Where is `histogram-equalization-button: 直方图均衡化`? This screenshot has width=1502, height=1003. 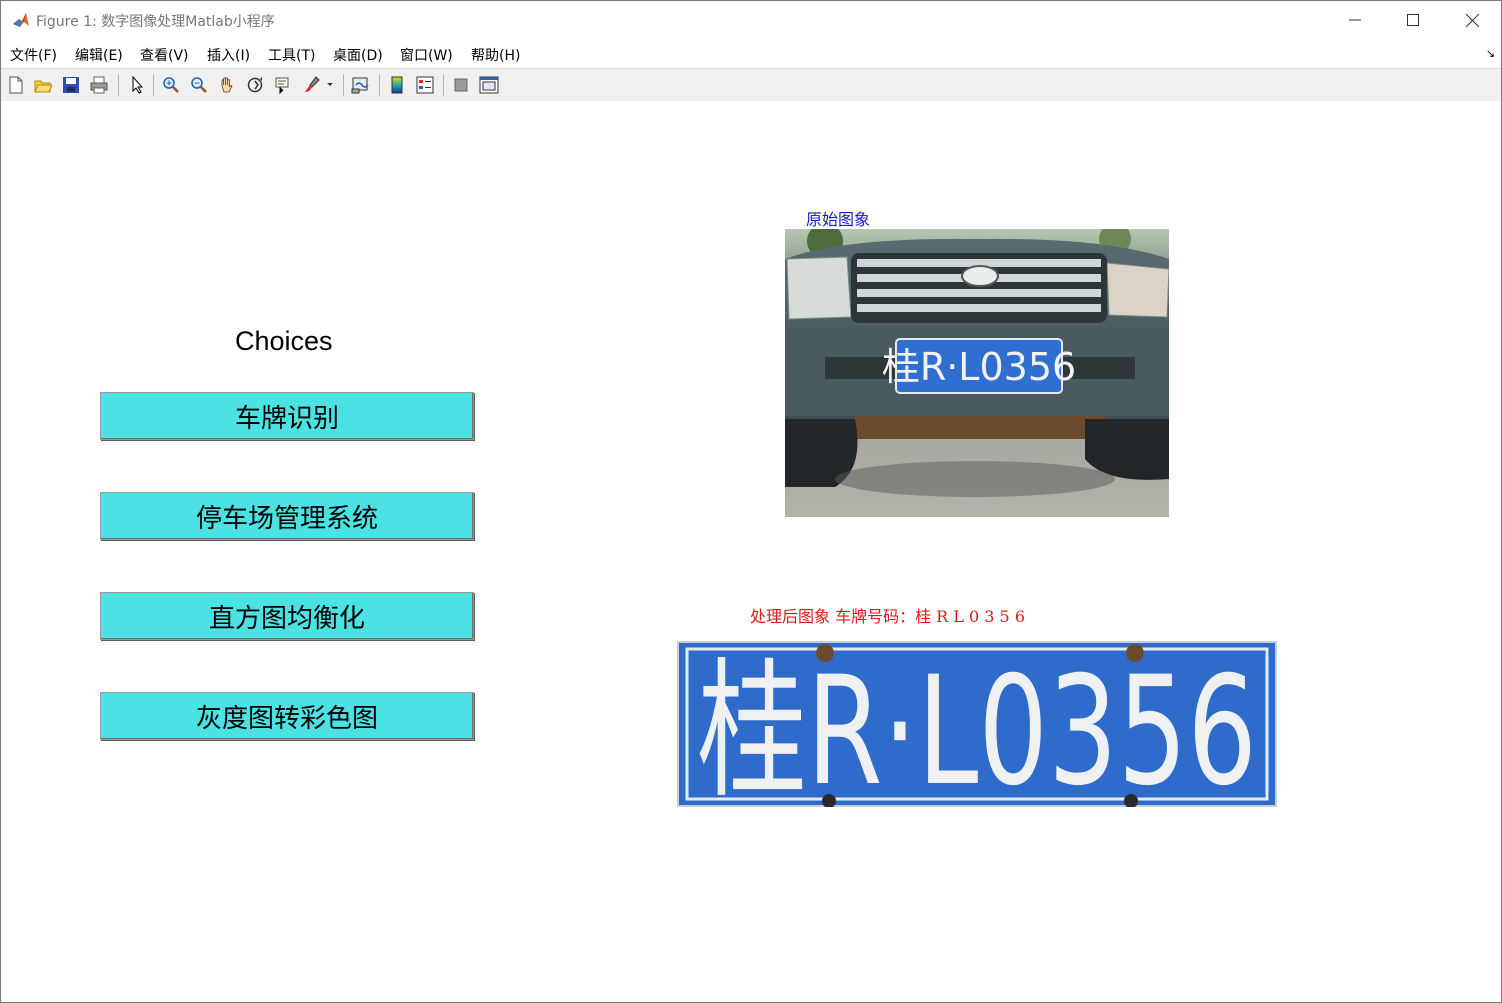 histogram-equalization-button: 直方图均衡化 is located at coordinates (287, 616).